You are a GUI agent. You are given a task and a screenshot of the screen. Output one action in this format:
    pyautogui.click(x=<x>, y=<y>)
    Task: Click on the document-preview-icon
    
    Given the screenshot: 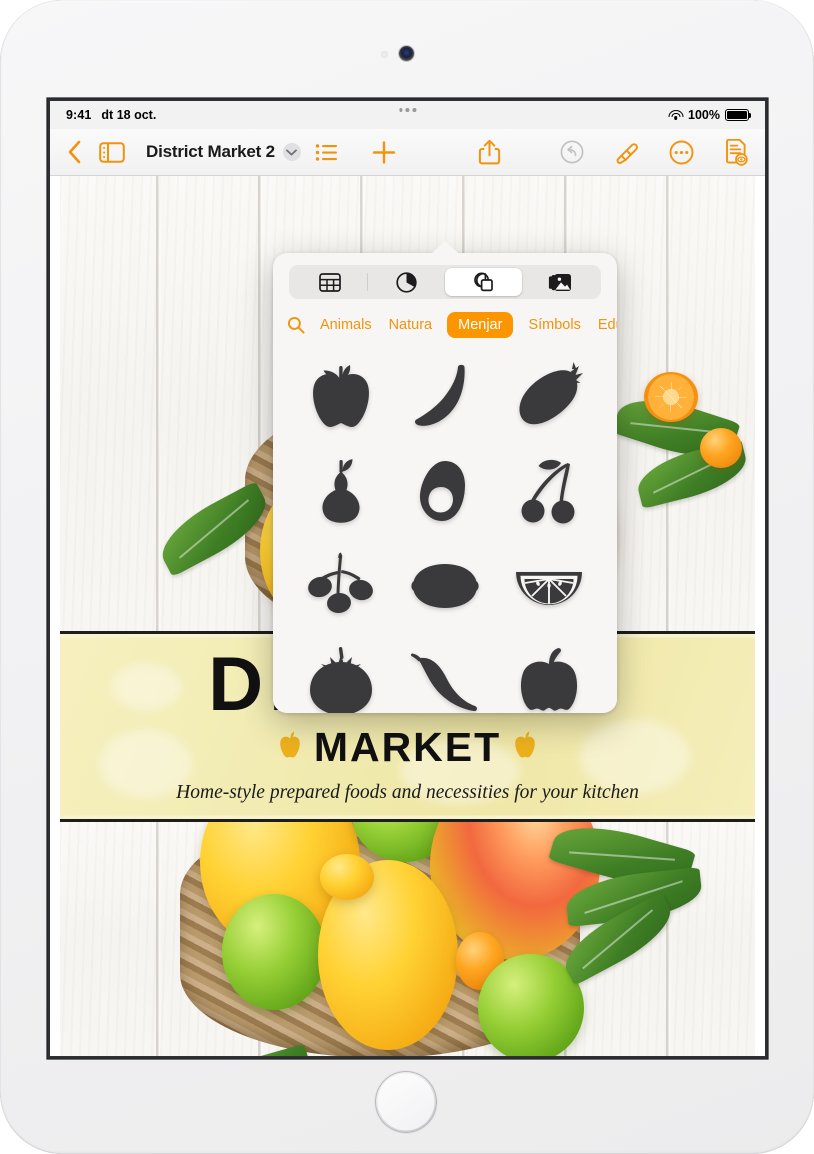 What is the action you would take?
    pyautogui.click(x=736, y=152)
    